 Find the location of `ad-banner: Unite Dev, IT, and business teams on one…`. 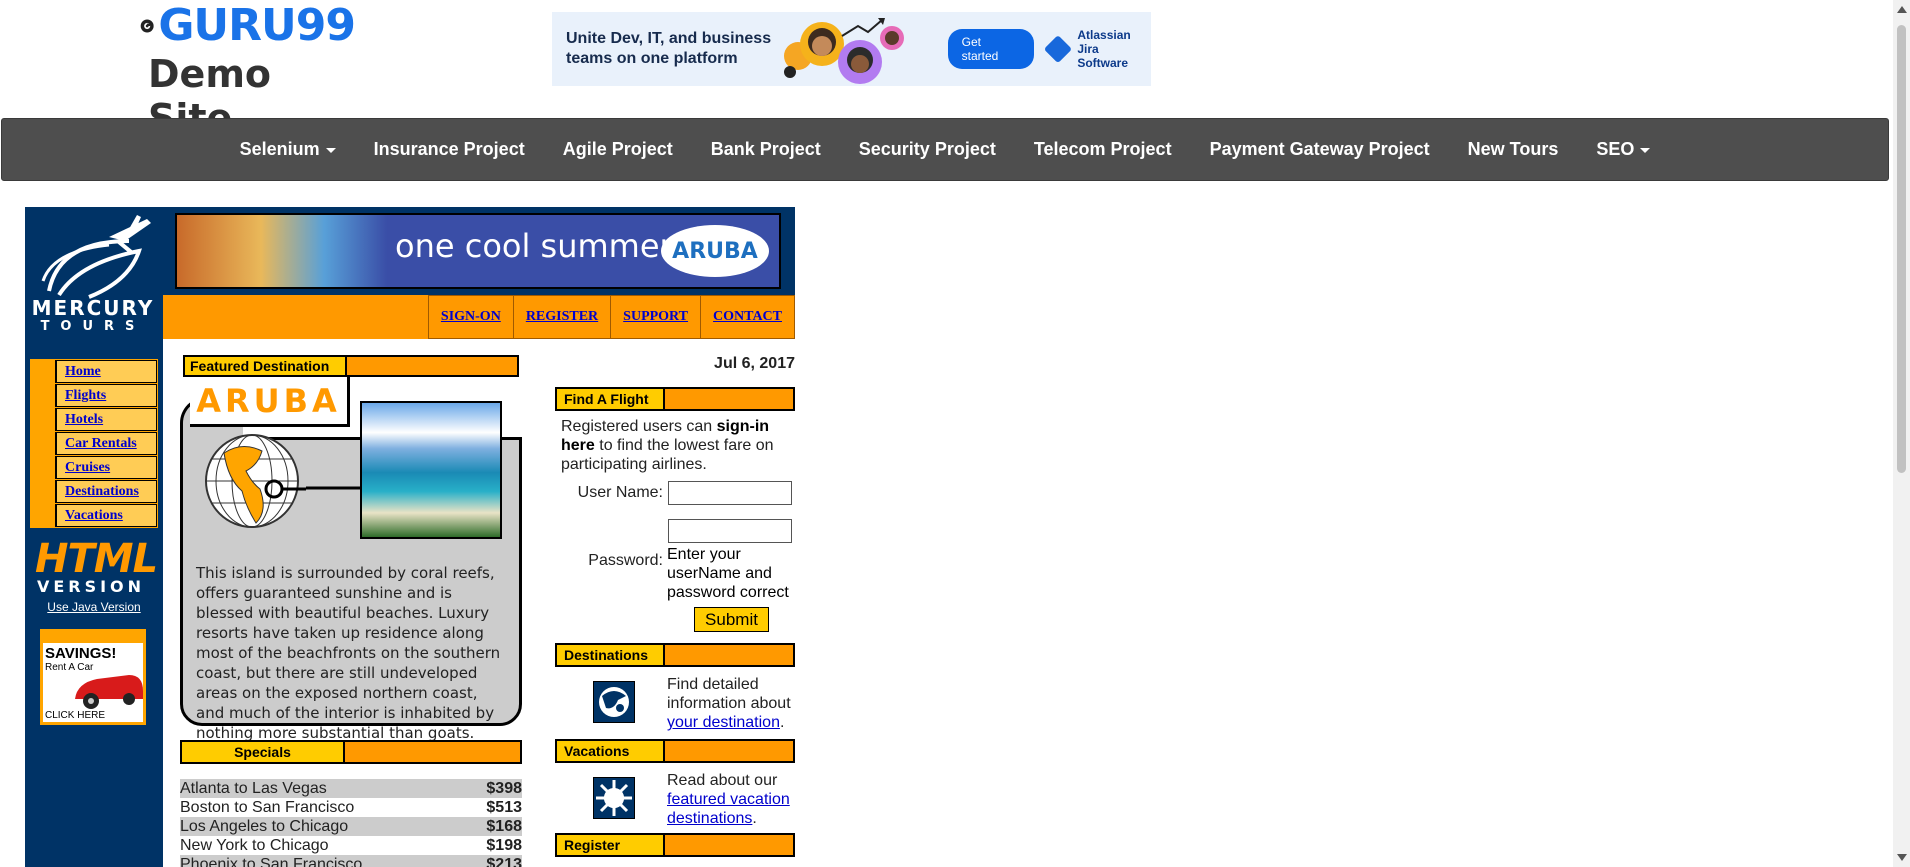

ad-banner: Unite Dev, IT, and business teams on one… is located at coordinates (851, 49).